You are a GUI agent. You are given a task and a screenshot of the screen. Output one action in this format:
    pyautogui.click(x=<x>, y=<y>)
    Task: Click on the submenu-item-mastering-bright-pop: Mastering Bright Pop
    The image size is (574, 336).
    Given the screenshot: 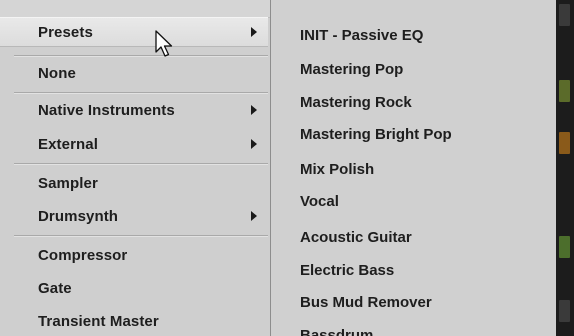 What is the action you would take?
    pyautogui.click(x=413, y=134)
    